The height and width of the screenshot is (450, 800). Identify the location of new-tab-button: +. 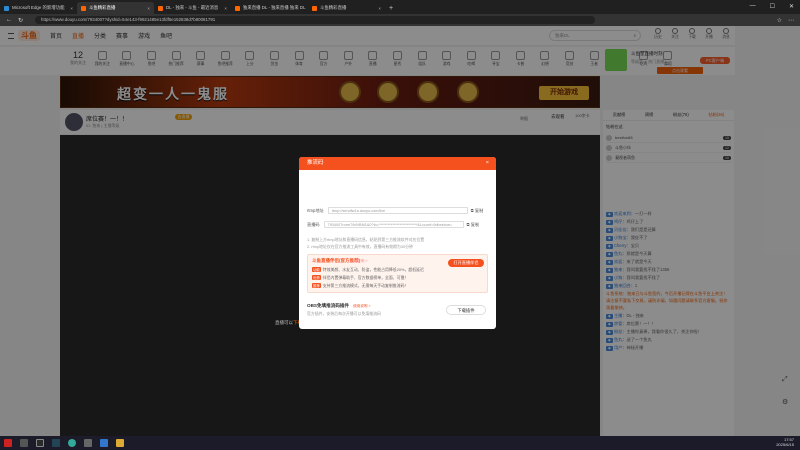
(391, 8).